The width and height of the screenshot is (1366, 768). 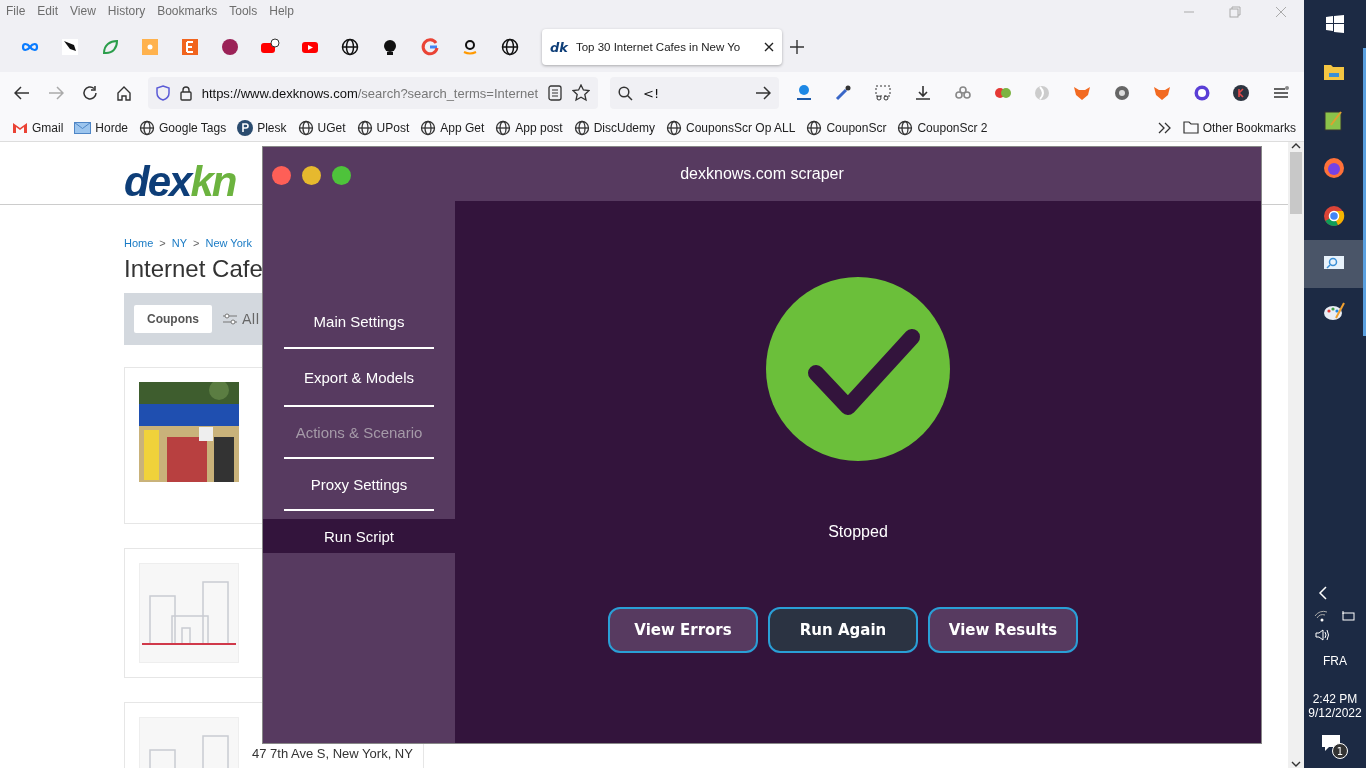 What do you see at coordinates (1239, 127) in the screenshot?
I see `bookmark-folder: Other Bookmarks` at bounding box center [1239, 127].